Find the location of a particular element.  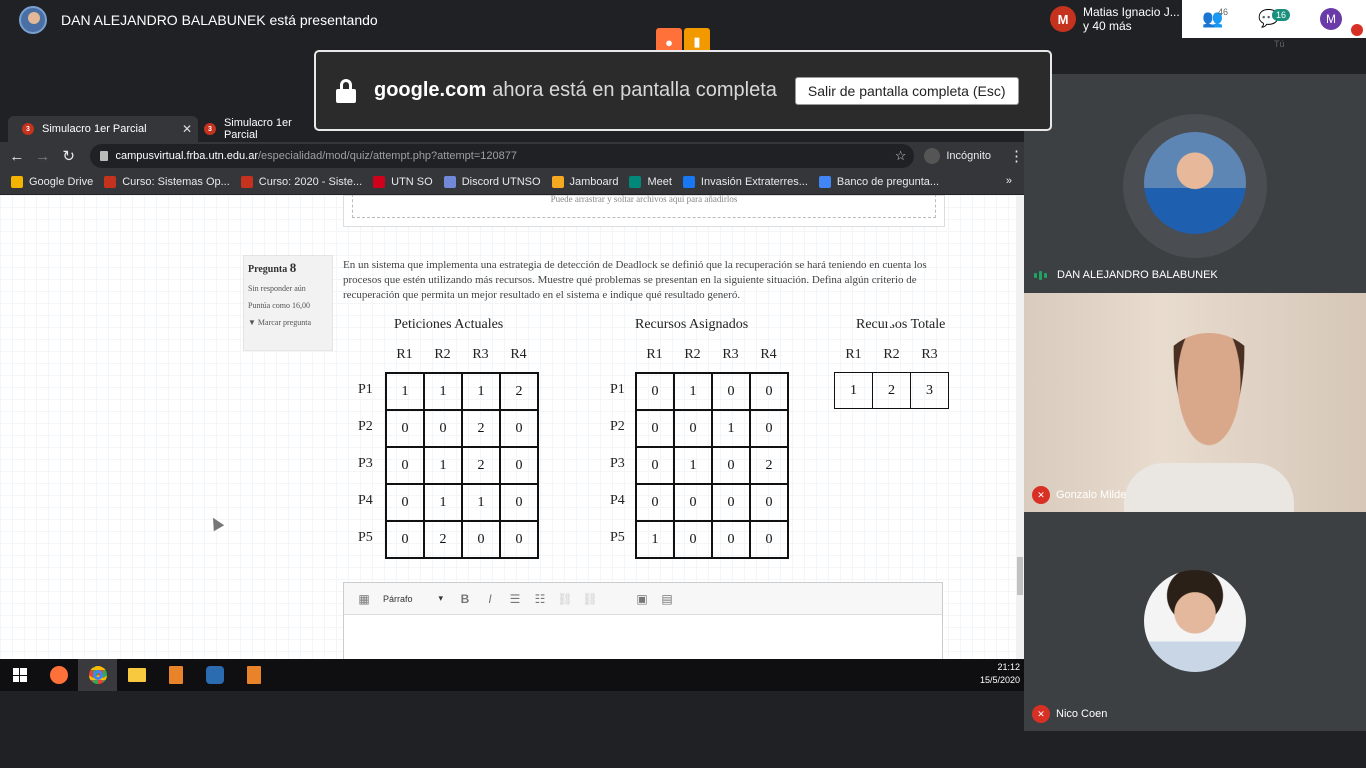

presenter-name: DAN ALEJANDRO BALABUNEK is located at coordinates (1137, 275).